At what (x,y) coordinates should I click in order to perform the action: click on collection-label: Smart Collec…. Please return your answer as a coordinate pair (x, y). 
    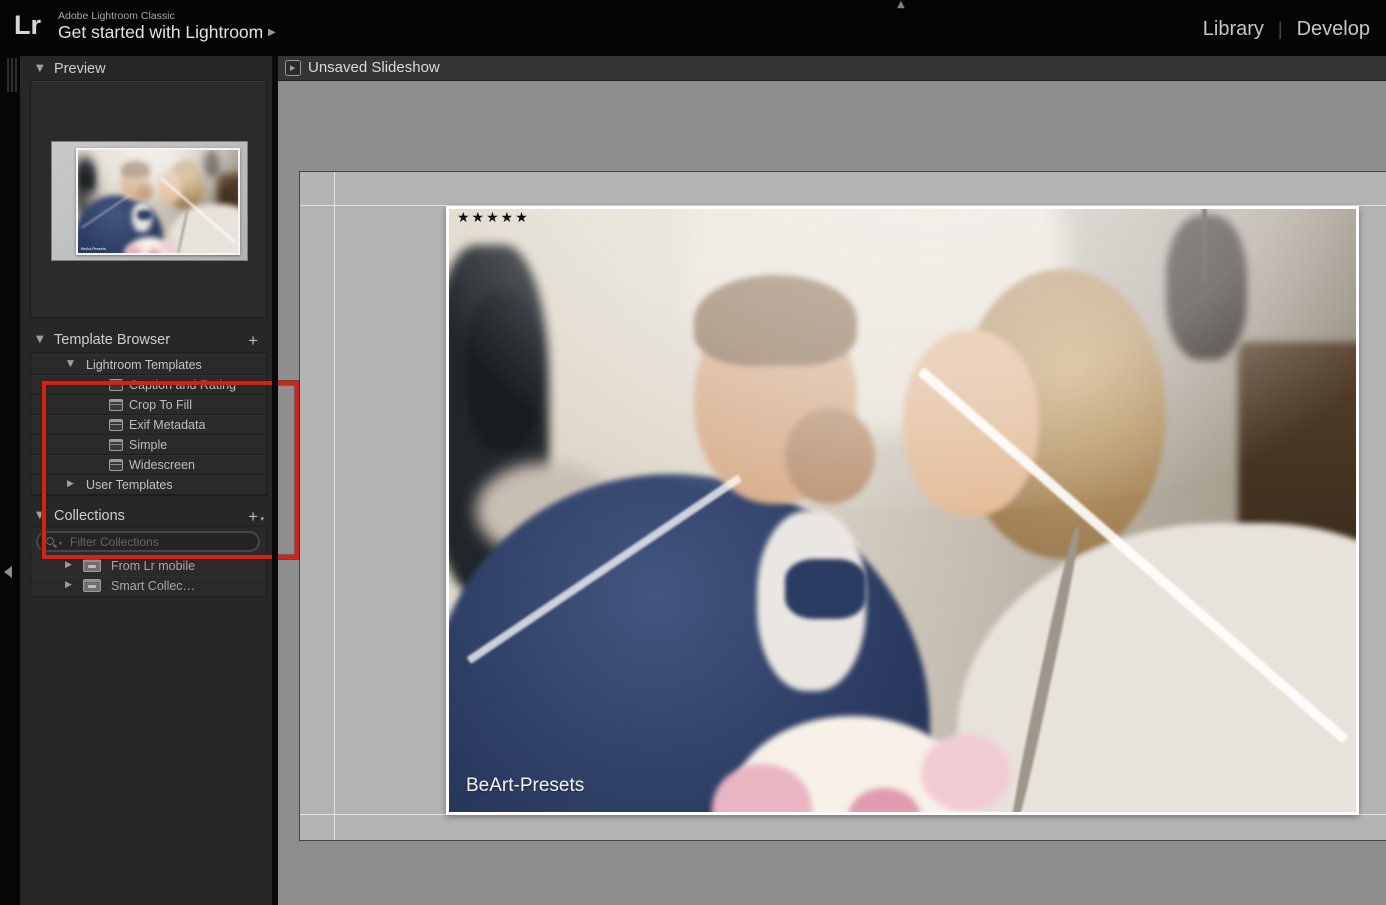
    Looking at the image, I should click on (153, 586).